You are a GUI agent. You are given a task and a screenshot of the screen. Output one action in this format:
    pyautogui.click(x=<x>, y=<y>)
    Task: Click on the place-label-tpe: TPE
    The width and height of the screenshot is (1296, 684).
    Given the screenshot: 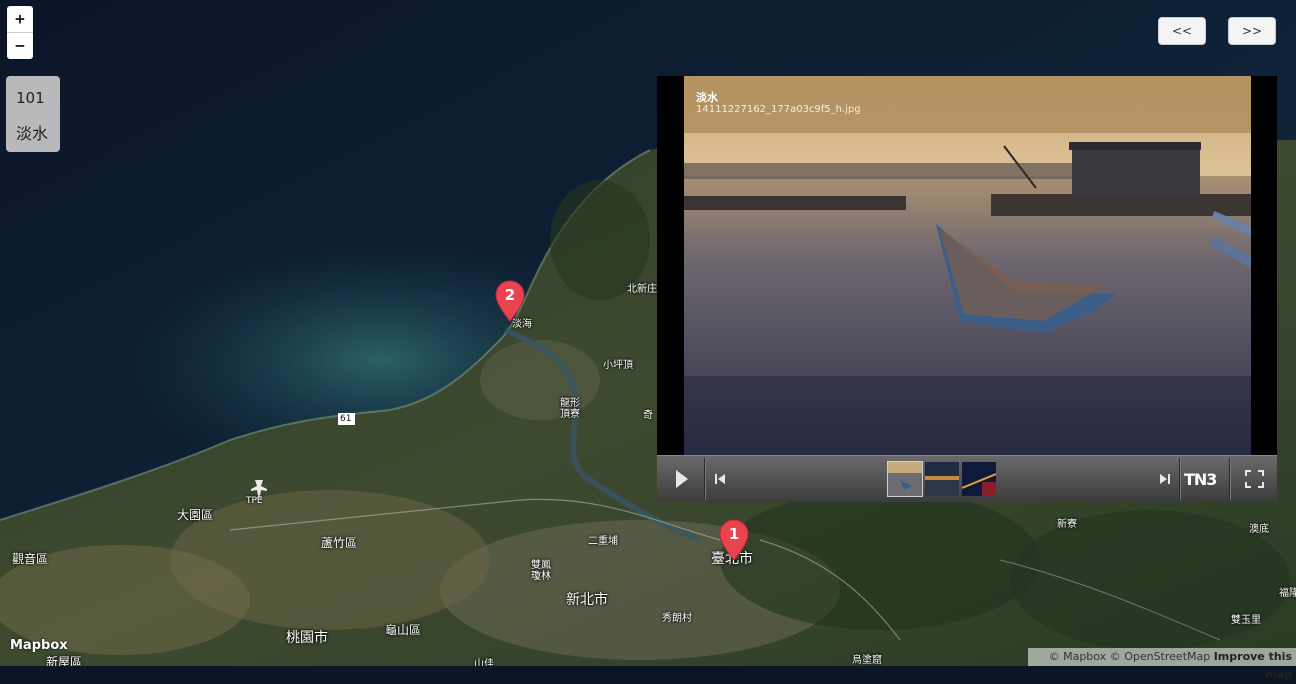 What is the action you would take?
    pyautogui.click(x=254, y=501)
    